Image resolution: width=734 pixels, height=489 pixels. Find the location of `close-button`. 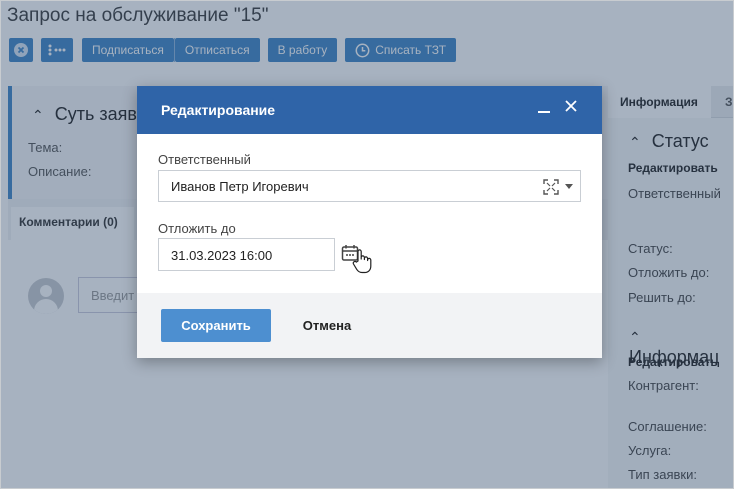

close-button is located at coordinates (571, 108).